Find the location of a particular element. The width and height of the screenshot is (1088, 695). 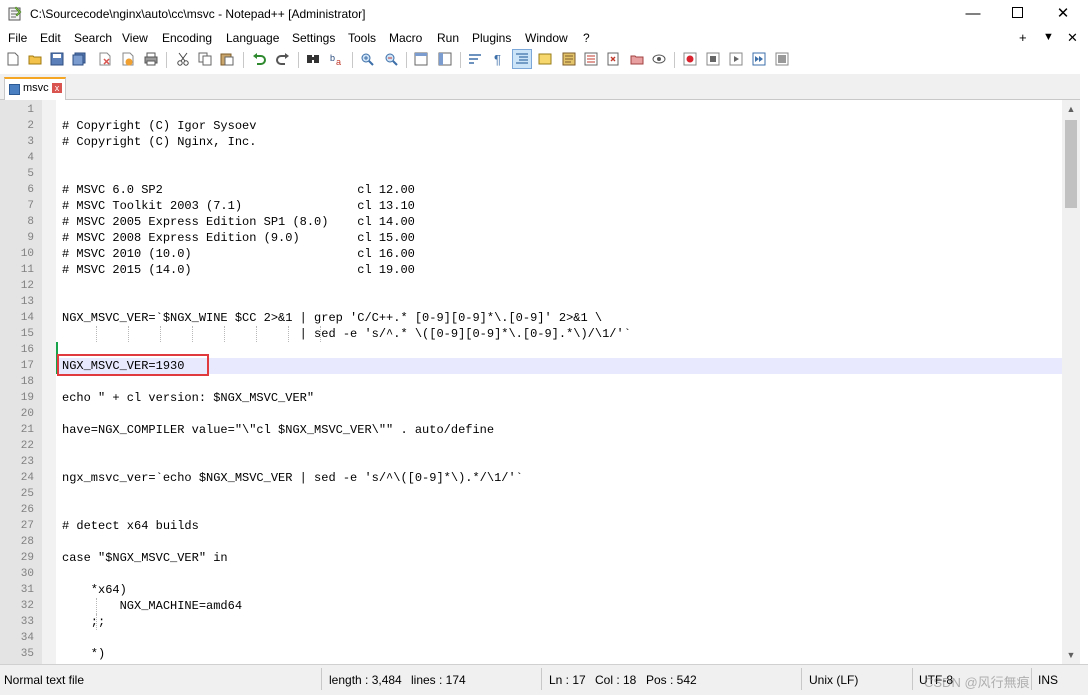

code-line: # MSVC 2010 (10.0) cl 16.00 is located at coordinates (560, 254).